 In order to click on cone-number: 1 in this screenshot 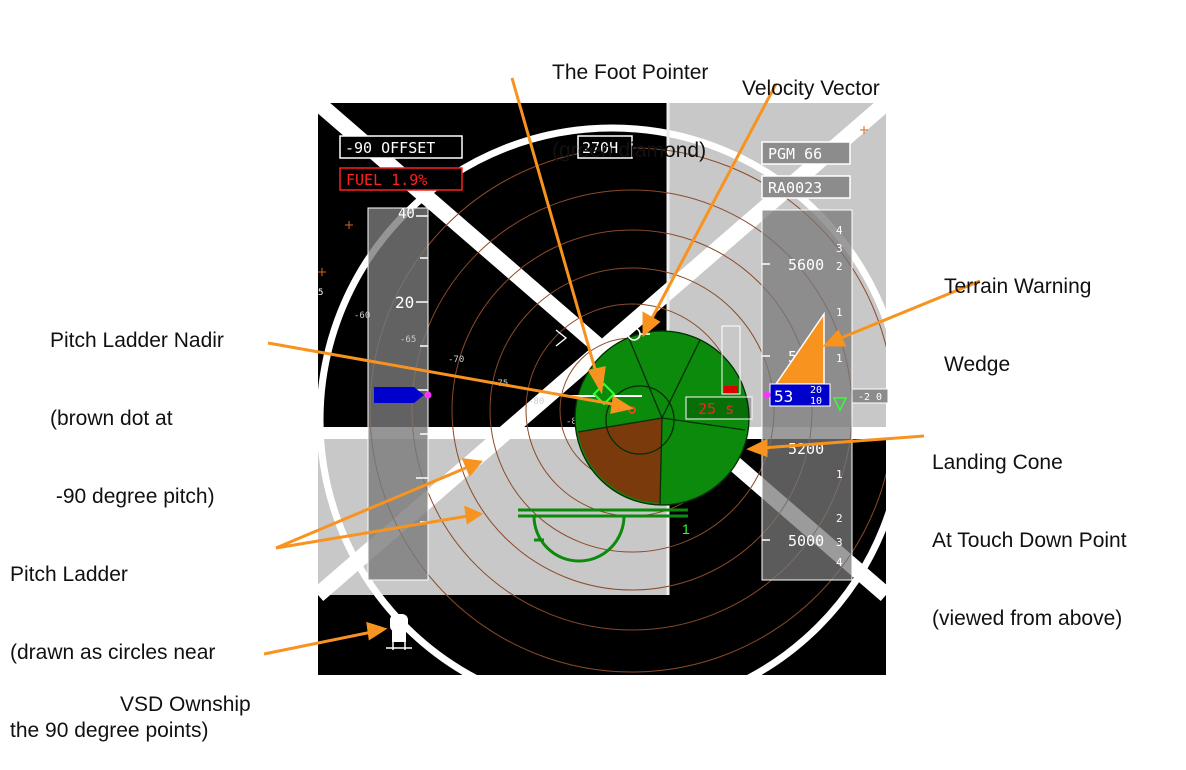, I will do `click(686, 529)`.